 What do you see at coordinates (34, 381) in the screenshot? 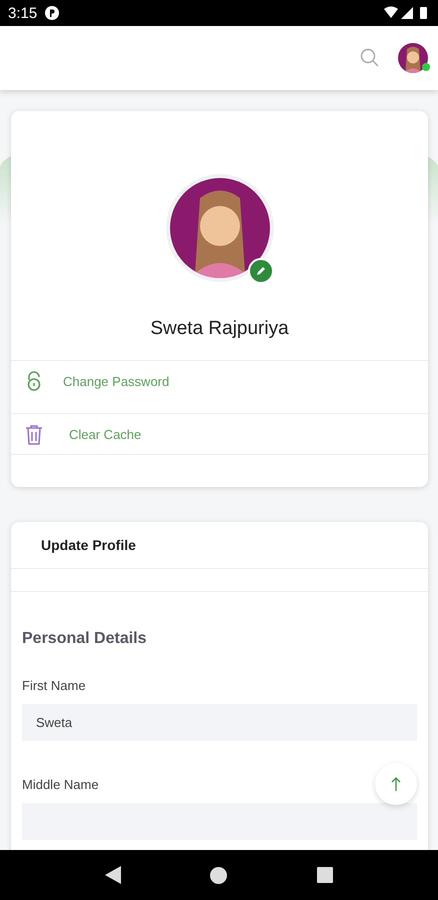
I see `lock-icon` at bounding box center [34, 381].